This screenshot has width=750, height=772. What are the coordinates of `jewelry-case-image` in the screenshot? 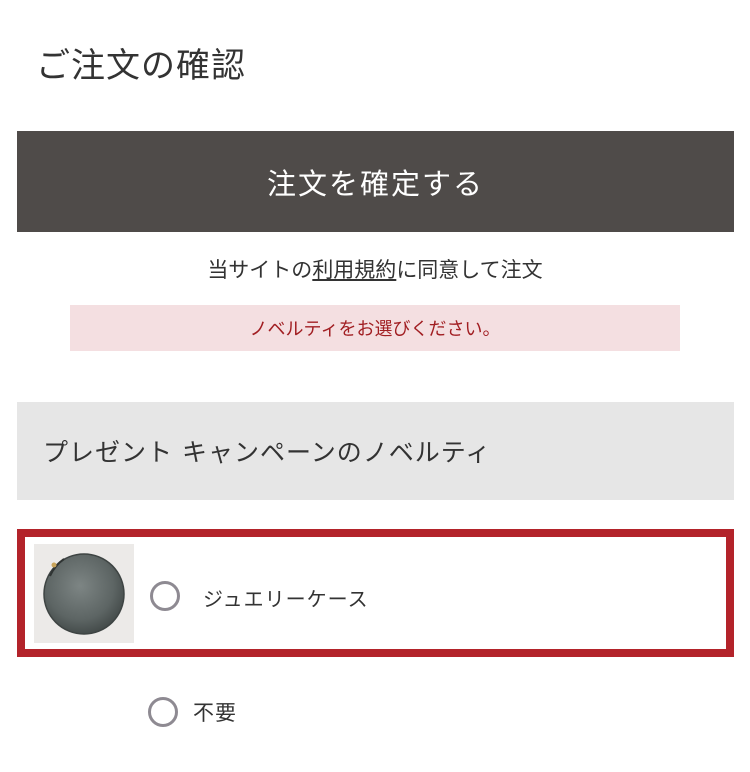 It's located at (84, 593).